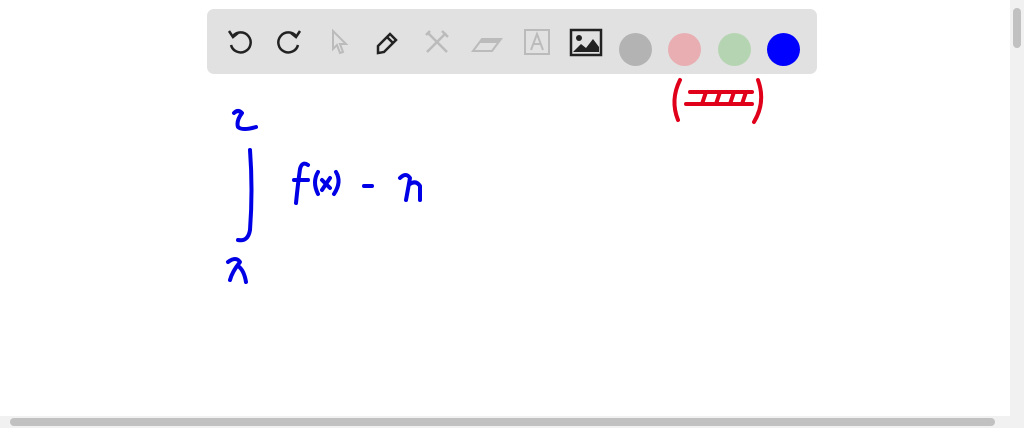 The width and height of the screenshot is (1024, 428). What do you see at coordinates (1017, 28) in the screenshot?
I see `vertical-scroll-thumb` at bounding box center [1017, 28].